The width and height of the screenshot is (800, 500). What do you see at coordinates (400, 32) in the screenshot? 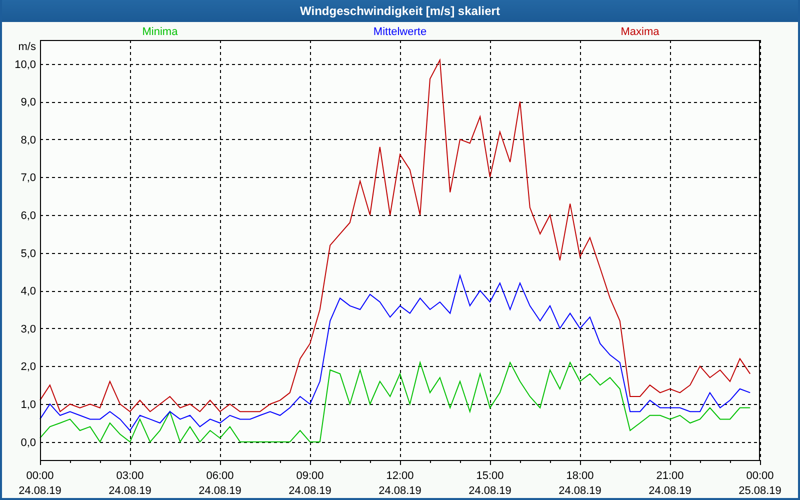
I see `legend-label: Mittelwerte` at bounding box center [400, 32].